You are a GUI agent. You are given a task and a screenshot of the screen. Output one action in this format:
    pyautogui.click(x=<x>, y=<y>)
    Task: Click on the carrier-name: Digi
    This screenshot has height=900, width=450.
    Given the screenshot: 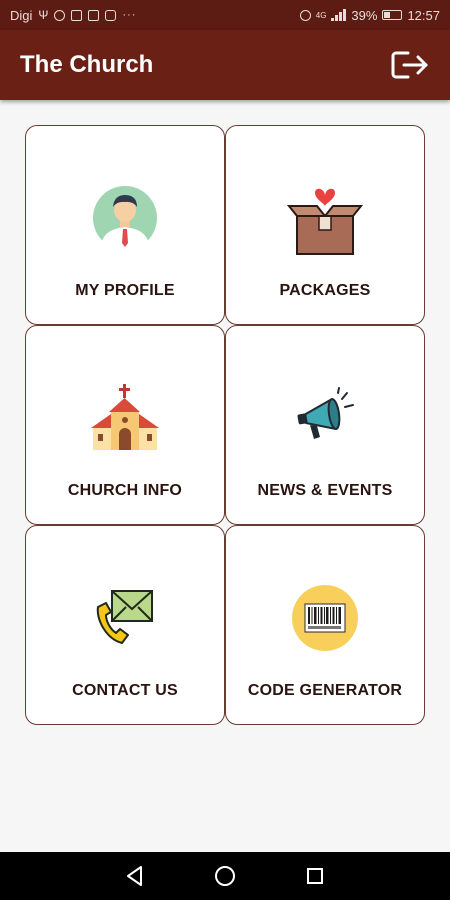 What is the action you would take?
    pyautogui.click(x=21, y=15)
    